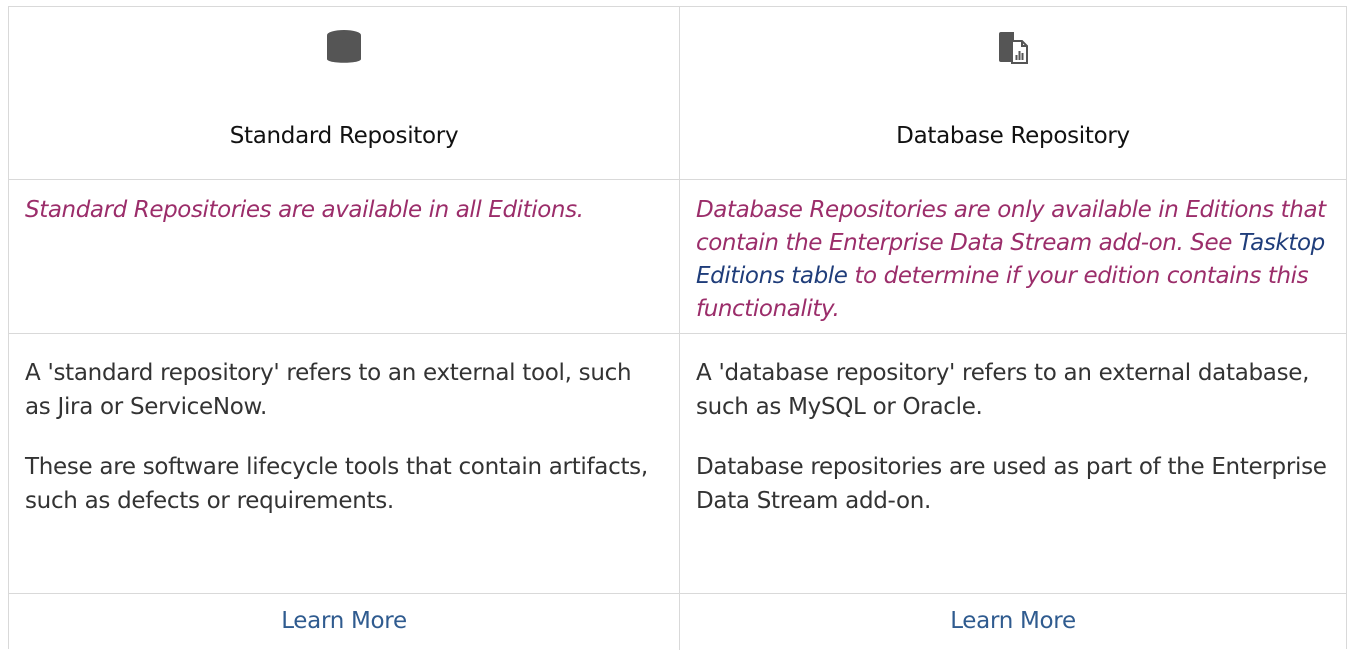 This screenshot has width=1354, height=650. Describe the element at coordinates (344, 136) in the screenshot. I see `standard-repository-heading: Standard Repository` at that location.